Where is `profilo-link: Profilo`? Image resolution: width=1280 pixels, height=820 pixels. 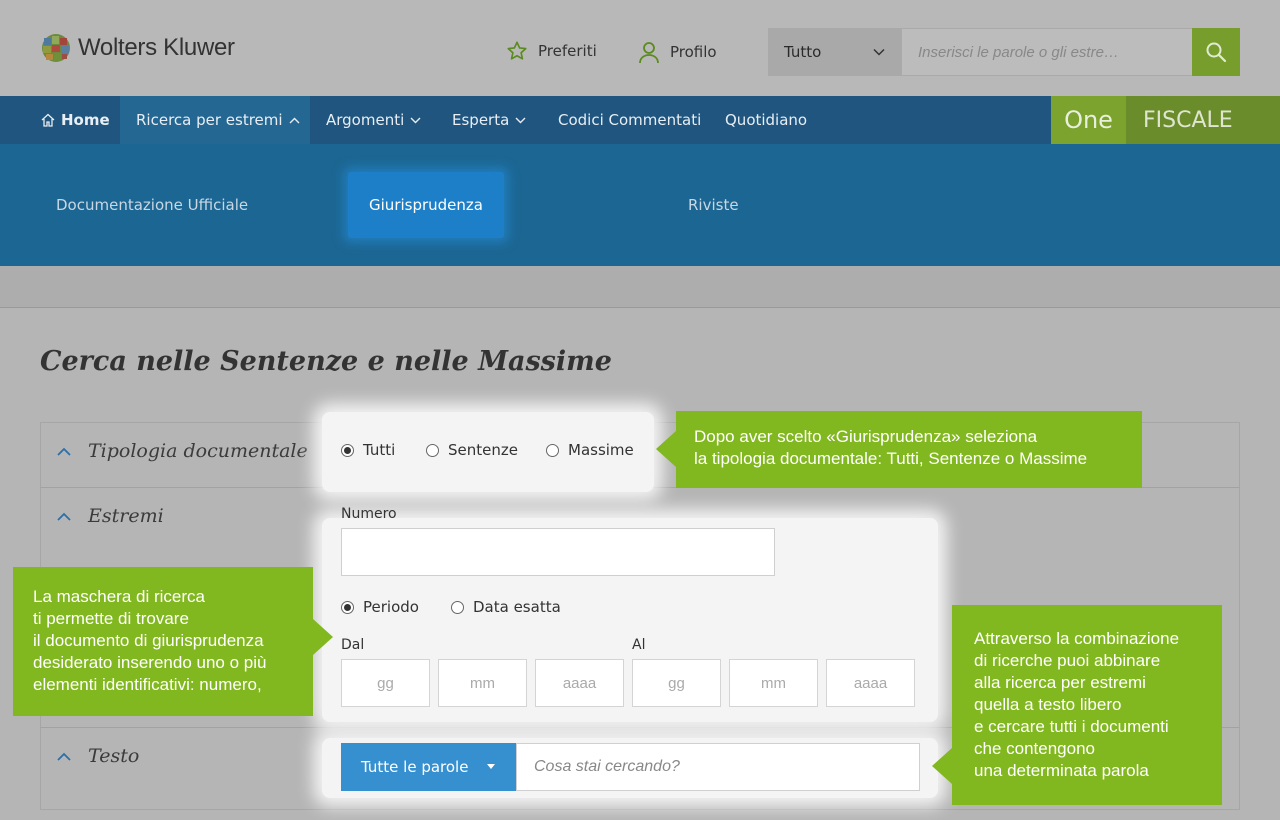
profilo-link: Profilo is located at coordinates (677, 52).